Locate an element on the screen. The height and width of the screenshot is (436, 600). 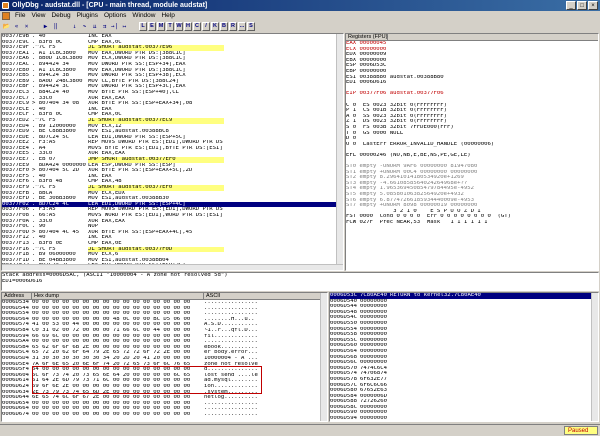
toolbar-window-button-5: H is located at coordinates (188, 26).